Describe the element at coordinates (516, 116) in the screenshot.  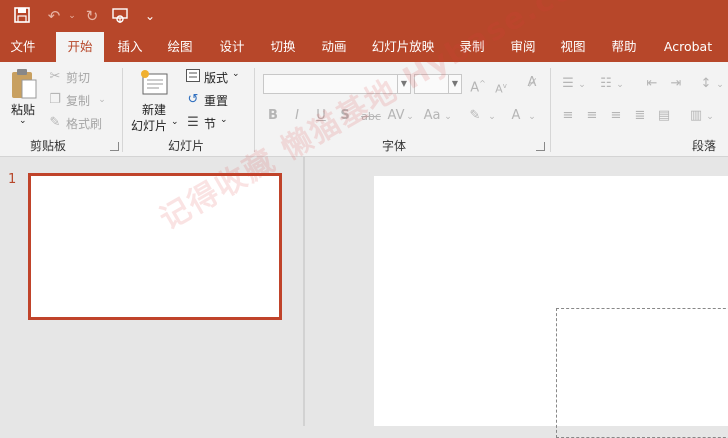
I see `font-color-button: A` at that location.